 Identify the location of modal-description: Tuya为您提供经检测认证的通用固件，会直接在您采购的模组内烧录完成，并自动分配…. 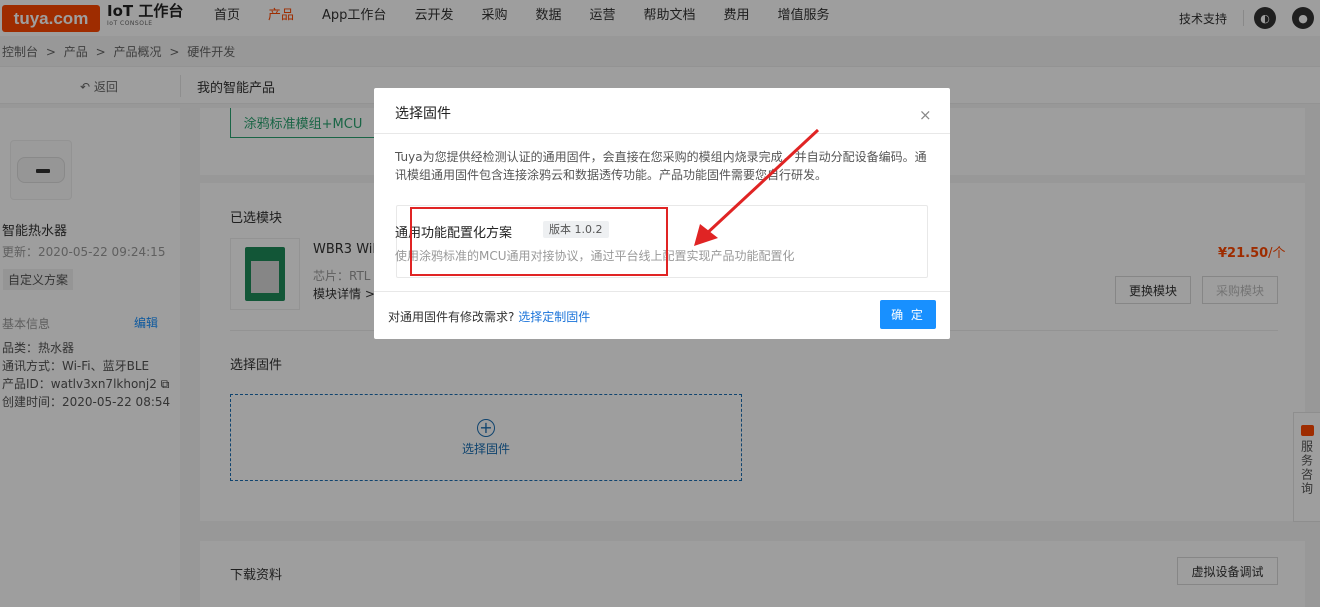
(661, 166).